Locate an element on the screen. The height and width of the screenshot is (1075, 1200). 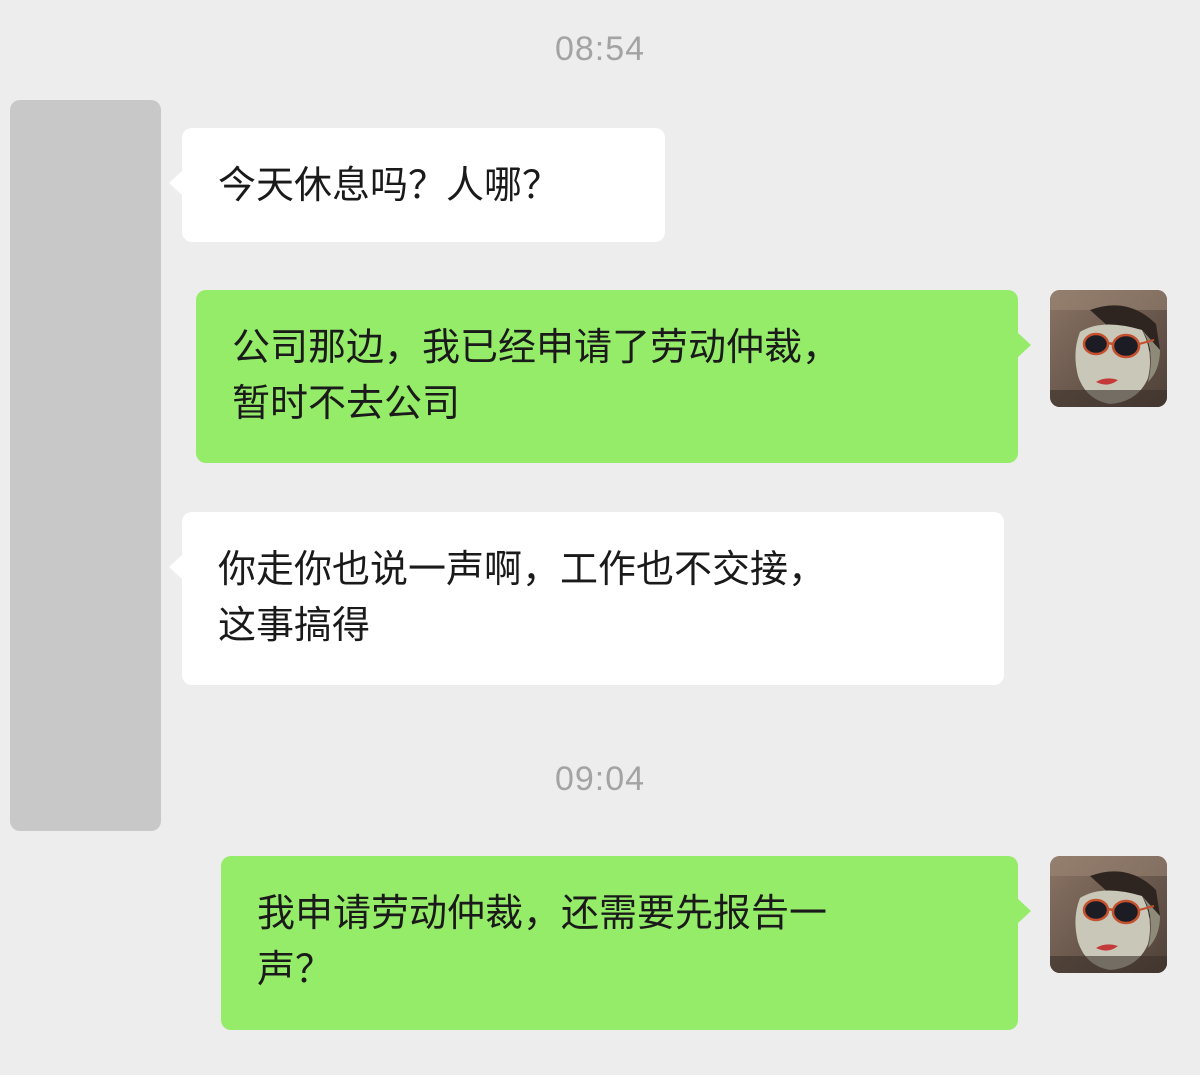
outgoing-message: 我申请劳动仲裁，还需要先报告一 声？ is located at coordinates (626, 943).